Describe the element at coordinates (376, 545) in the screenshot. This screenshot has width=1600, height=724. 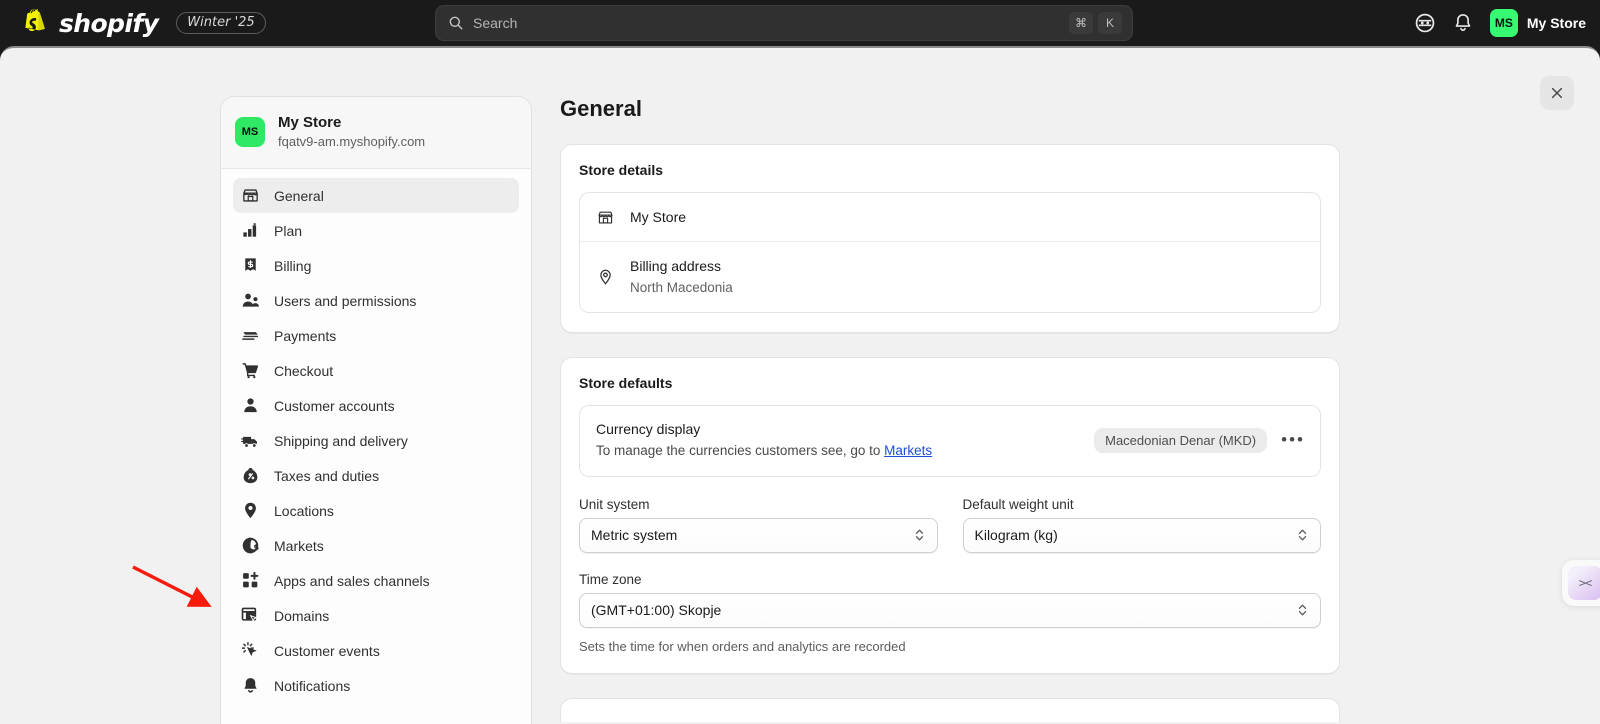
I see `sidebar-item-markets: Markets` at that location.